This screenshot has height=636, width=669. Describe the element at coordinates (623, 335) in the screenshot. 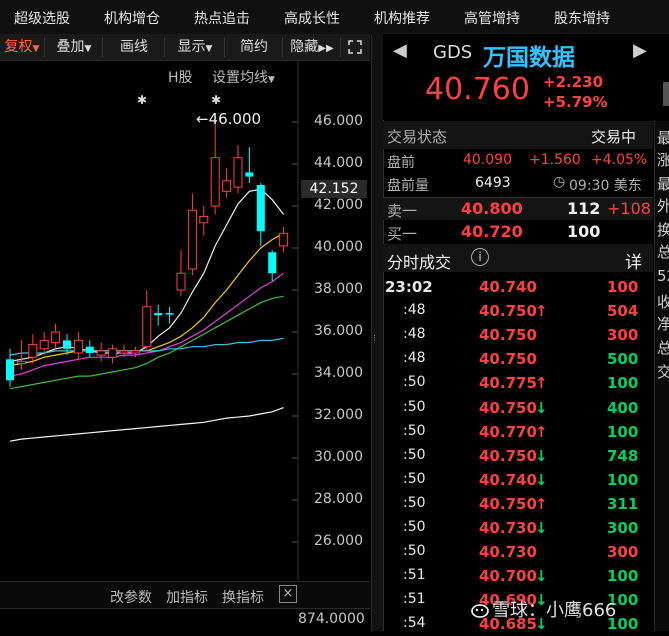

I see `tick-qty: 300` at that location.